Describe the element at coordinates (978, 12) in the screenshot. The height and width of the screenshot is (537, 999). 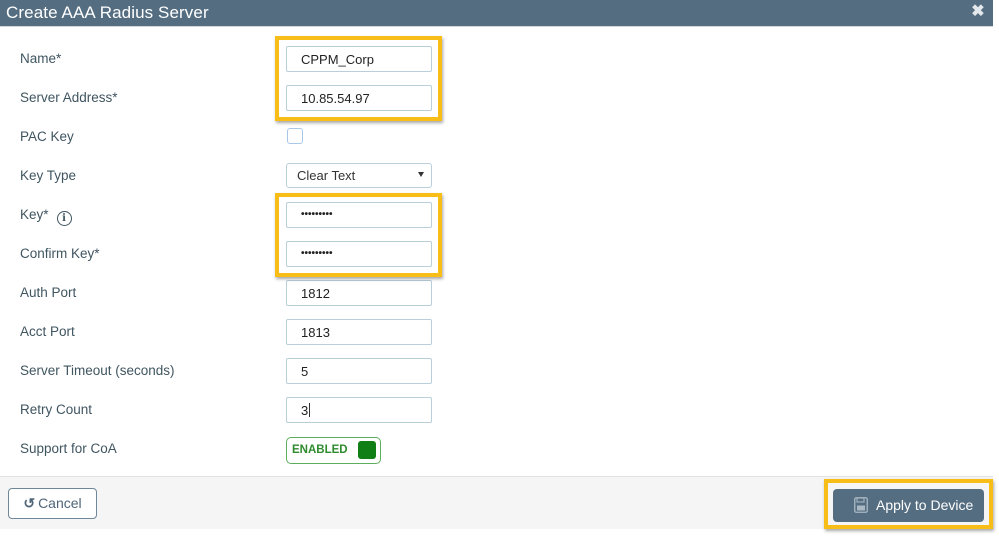
I see `close-icon: ✖` at that location.